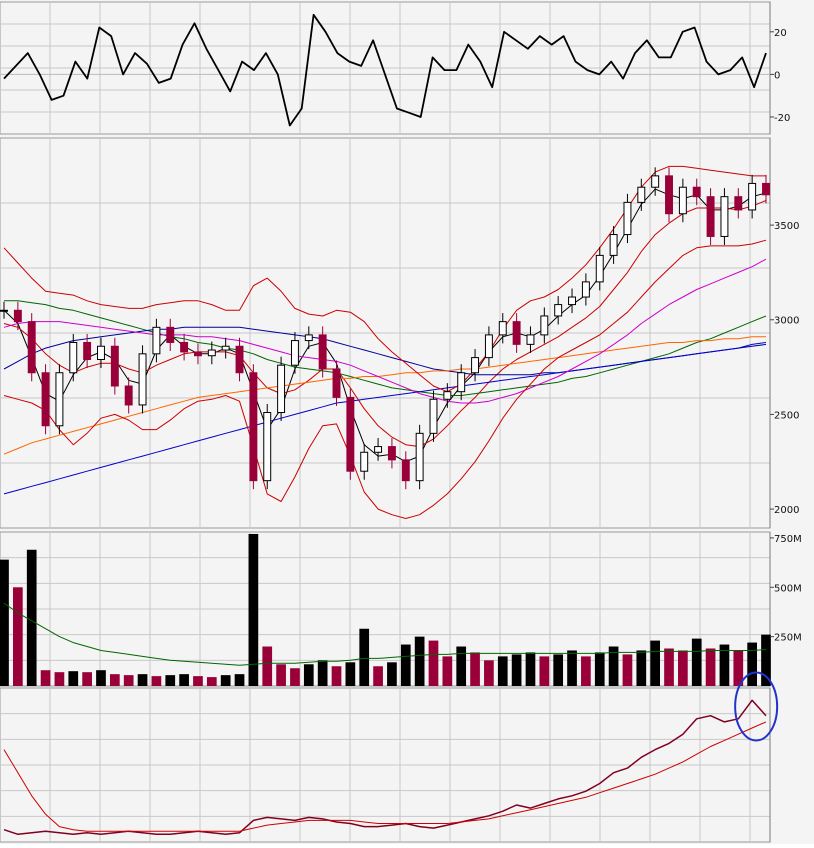 This screenshot has width=814, height=848. What do you see at coordinates (782, 118) in the screenshot?
I see `oscillator-tick-label: -20` at bounding box center [782, 118].